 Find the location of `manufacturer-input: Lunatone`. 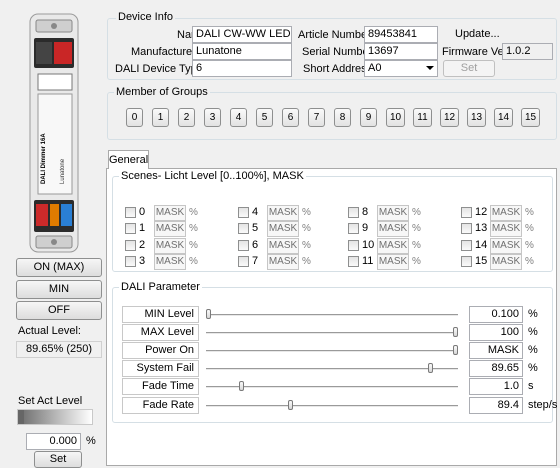

manufacturer-input: Lunatone is located at coordinates (242, 51).